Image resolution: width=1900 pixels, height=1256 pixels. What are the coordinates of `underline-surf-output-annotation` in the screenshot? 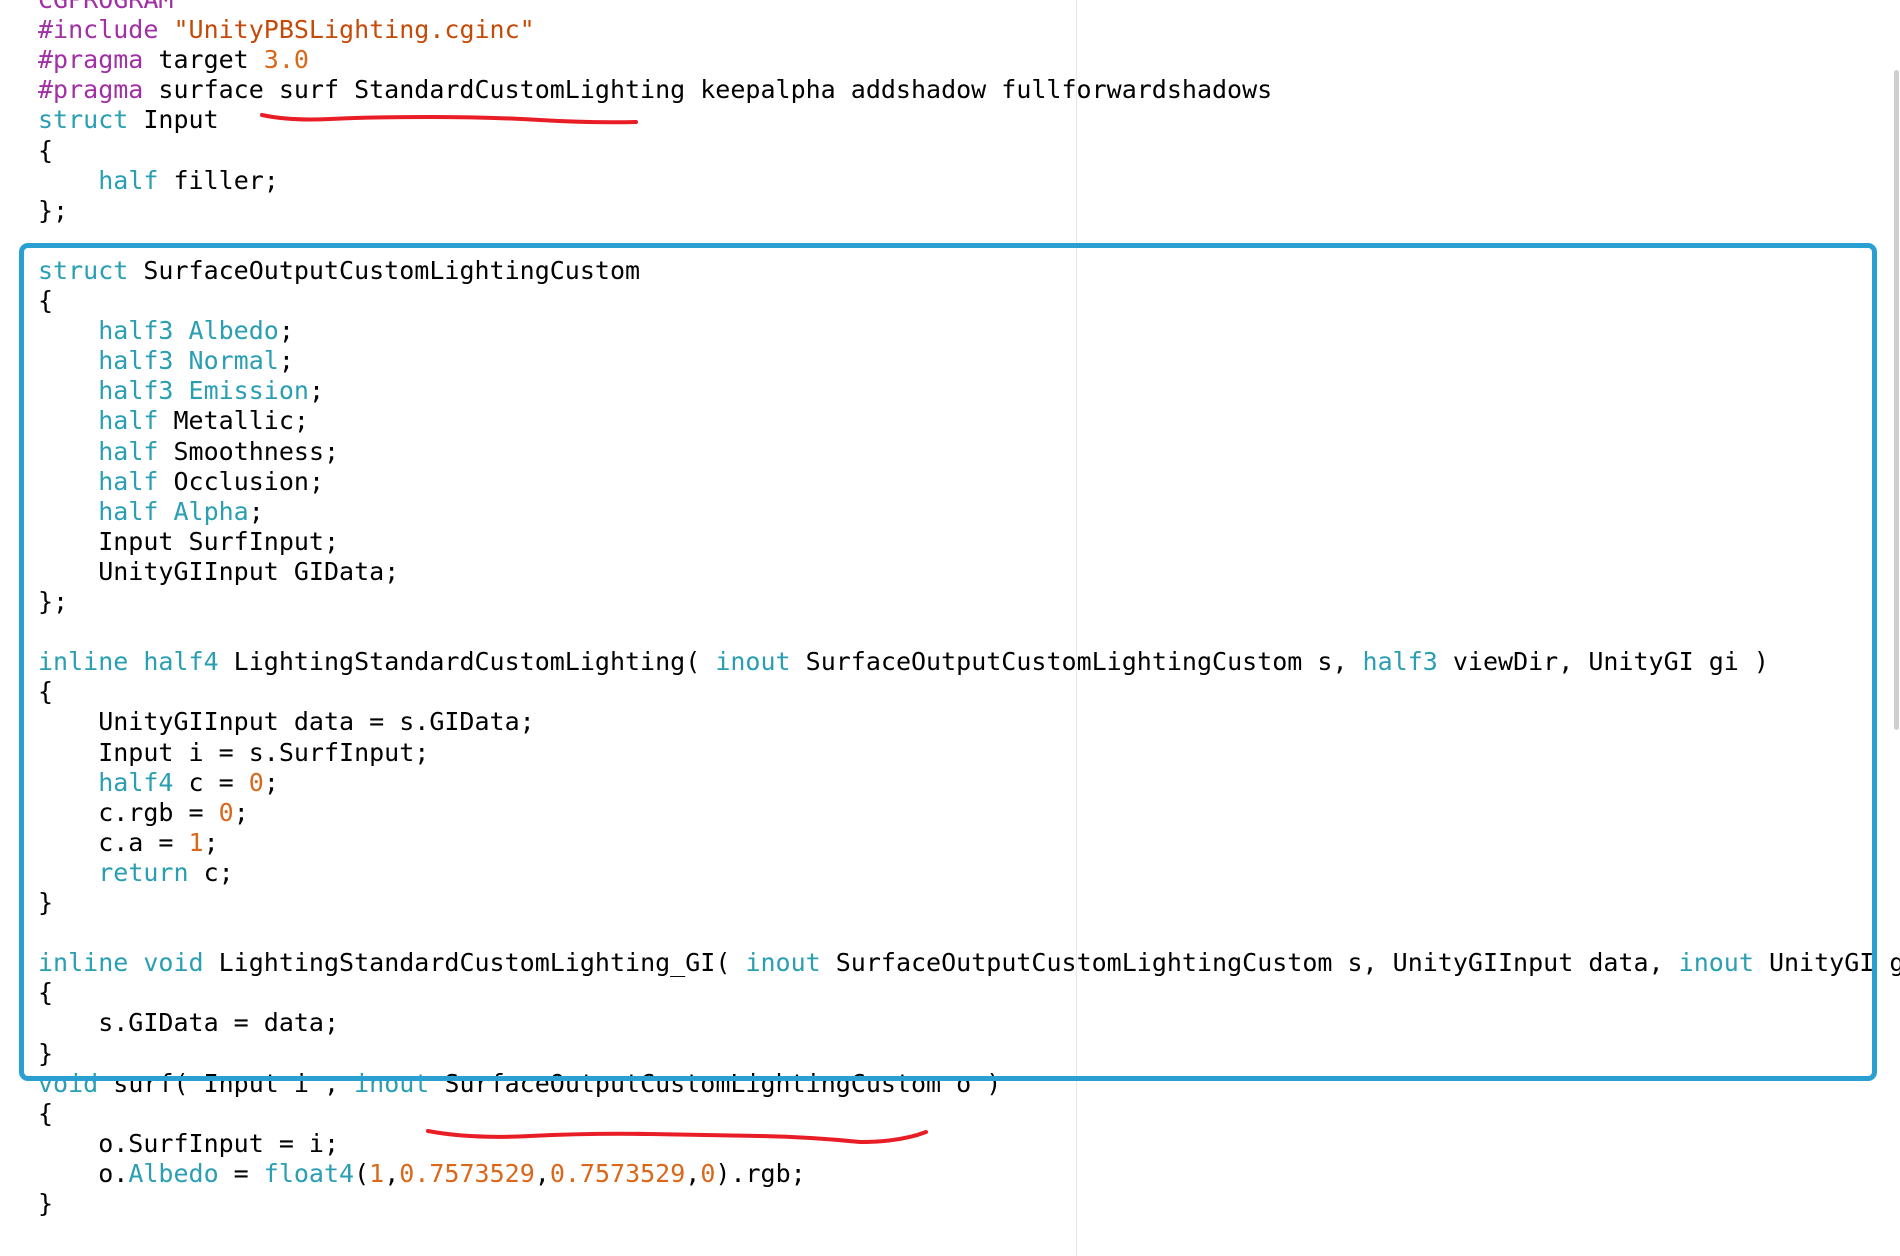 It's located at (677, 1137).